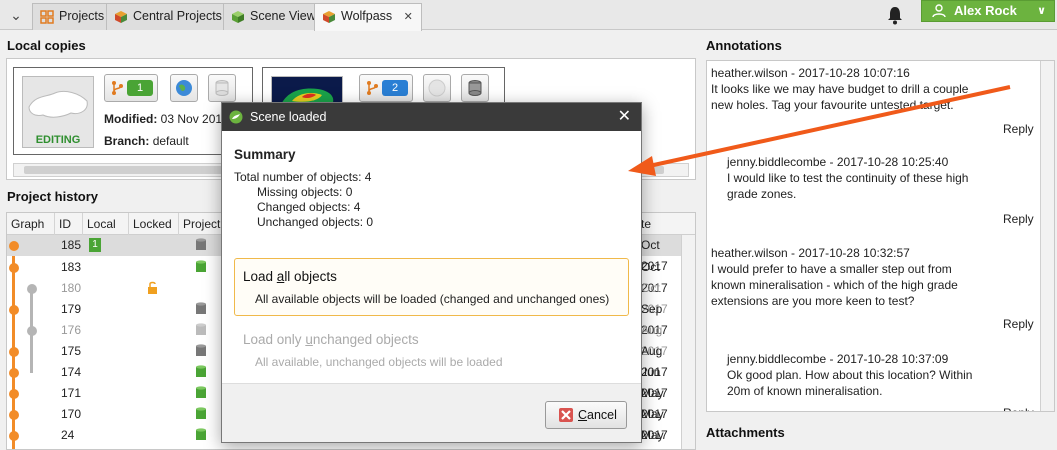  What do you see at coordinates (140, 88) in the screenshot?
I see `branch-count: 1` at bounding box center [140, 88].